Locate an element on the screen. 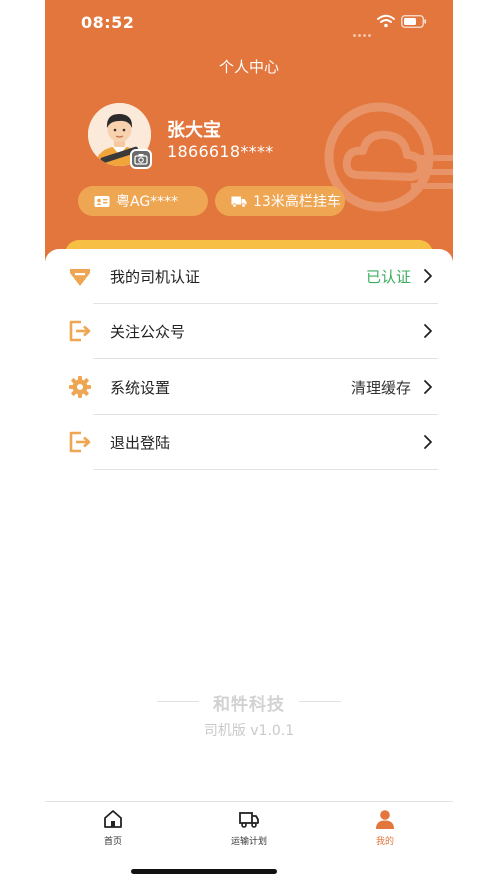 Image resolution: width=497 pixels, height=883 pixels. menu-label: 系统设置 is located at coordinates (140, 388).